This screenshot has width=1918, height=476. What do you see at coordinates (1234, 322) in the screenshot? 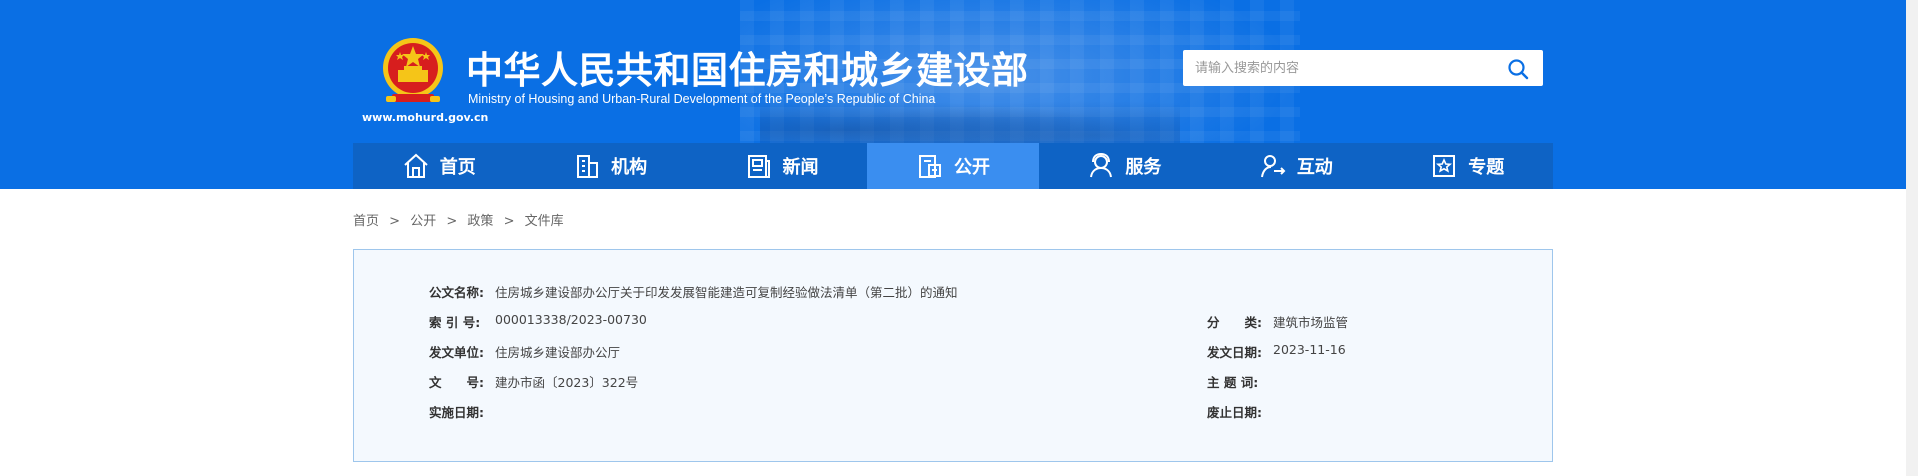
I see `category-label: 分 类:` at bounding box center [1234, 322].